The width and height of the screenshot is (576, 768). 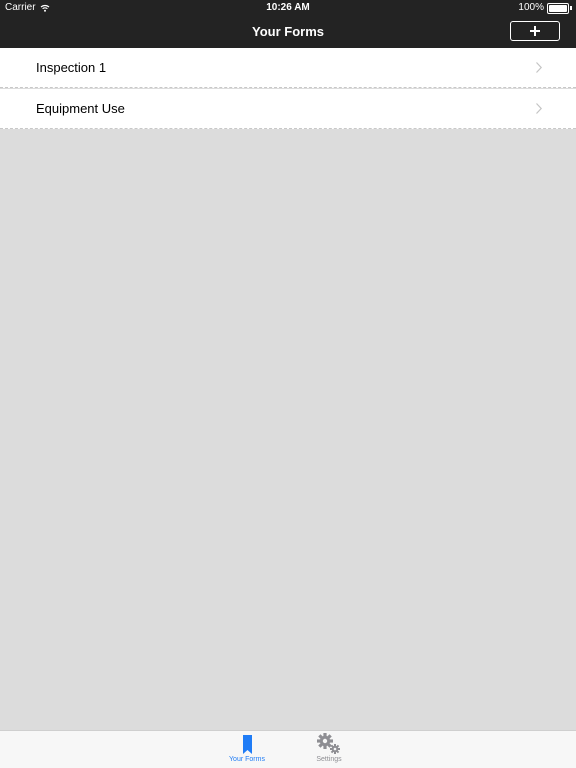 I want to click on plus-icon, so click(x=535, y=31).